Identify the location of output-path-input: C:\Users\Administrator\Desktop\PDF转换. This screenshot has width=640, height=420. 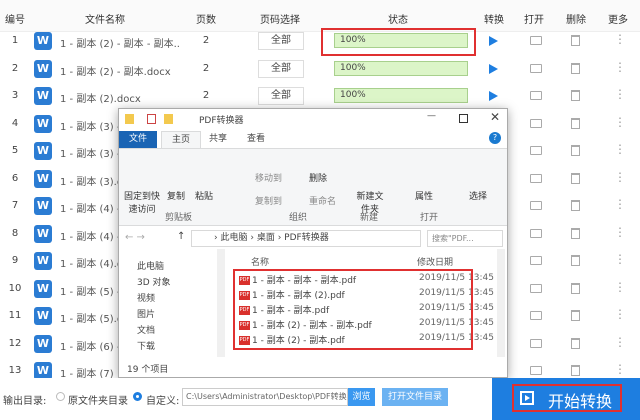
(265, 397).